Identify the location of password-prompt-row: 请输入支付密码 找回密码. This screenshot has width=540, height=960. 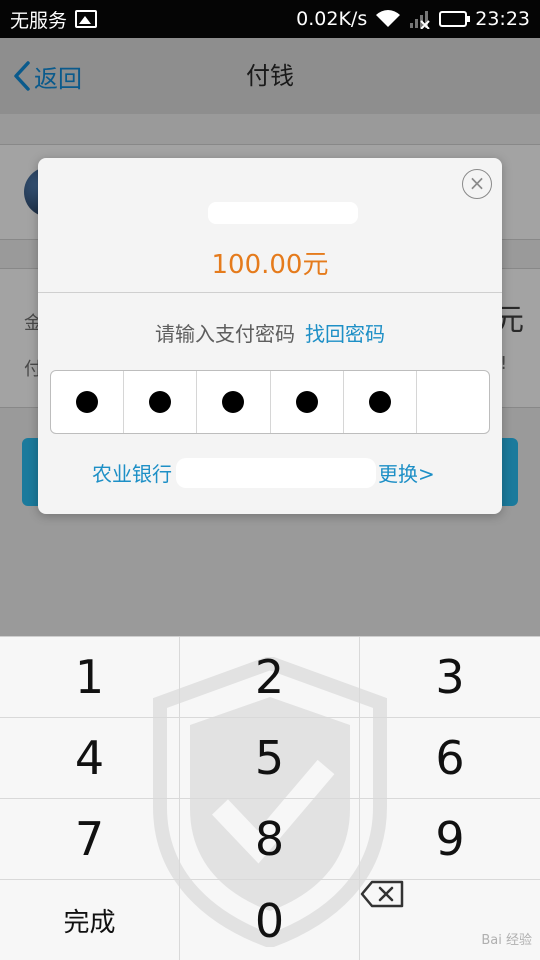
(270, 332).